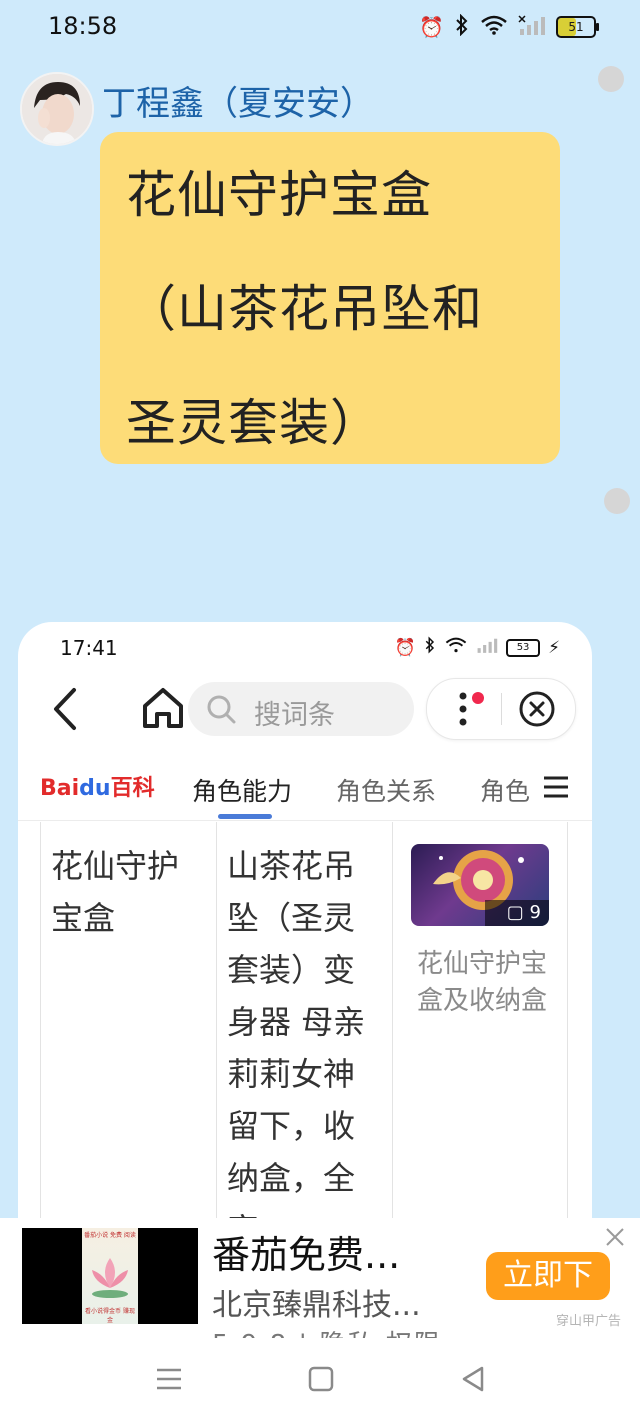  Describe the element at coordinates (480, 885) in the screenshot. I see `item-image: ▢ 9` at that location.